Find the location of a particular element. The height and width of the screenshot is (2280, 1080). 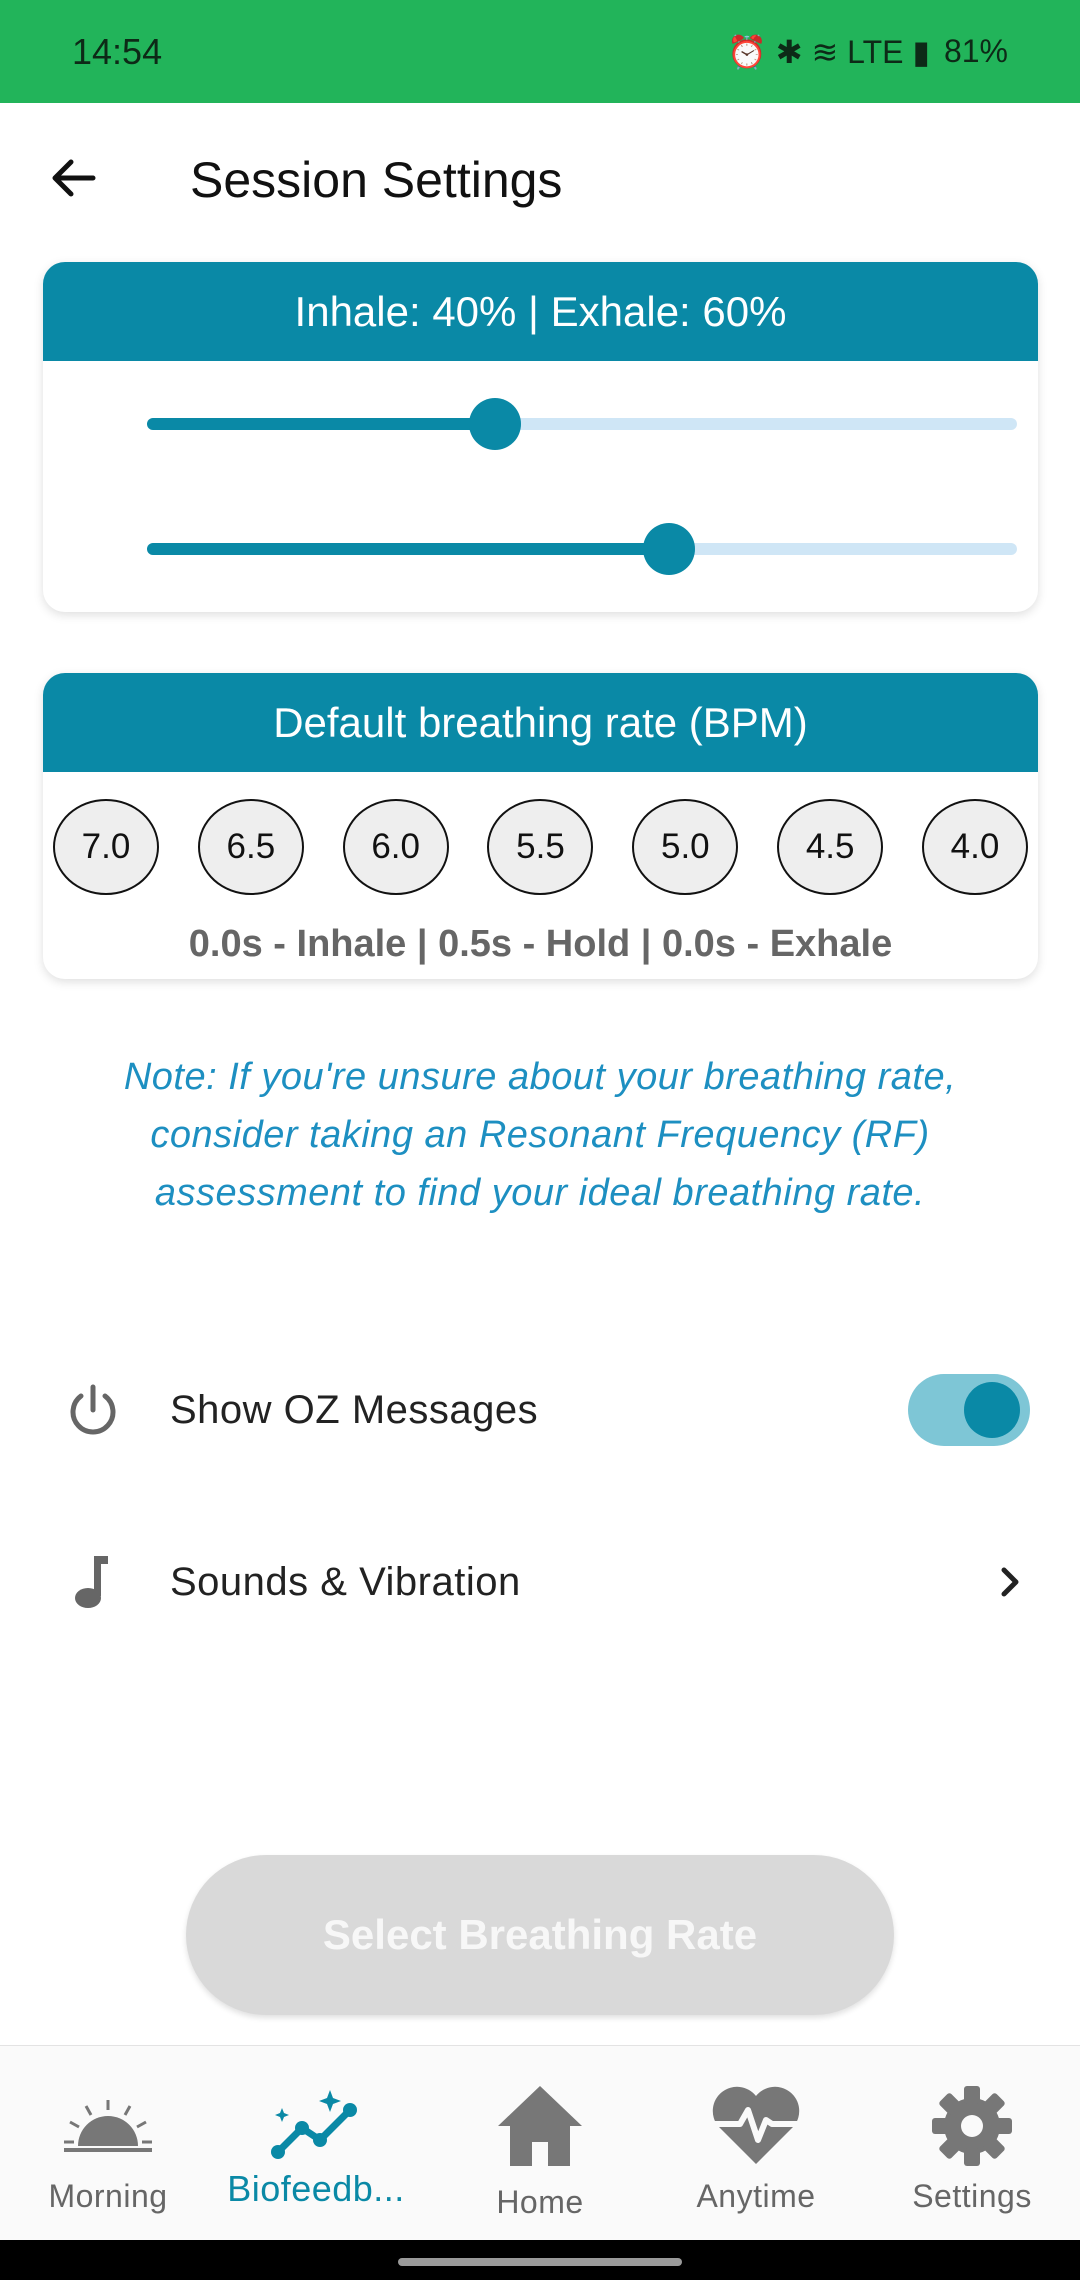

nav-home: Home is located at coordinates (540, 2143).